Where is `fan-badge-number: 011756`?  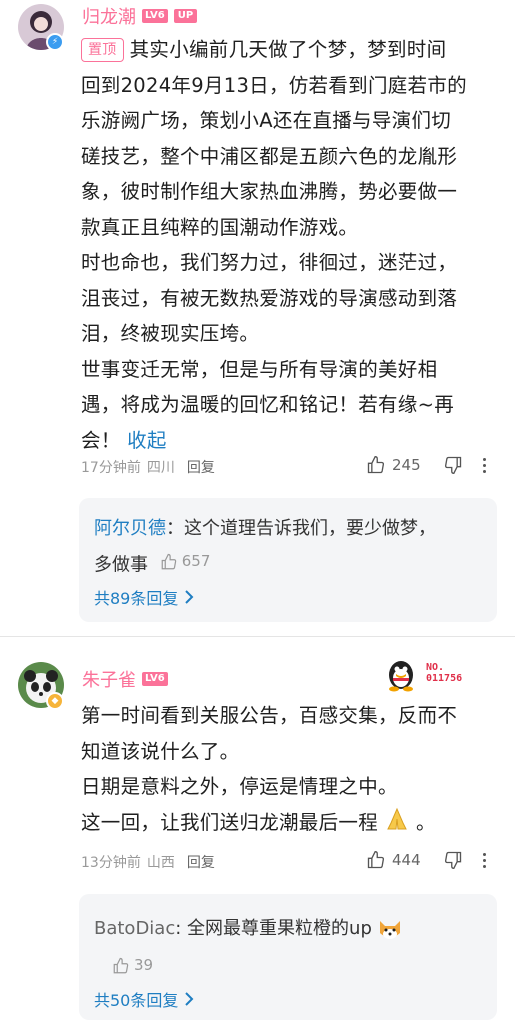
fan-badge-number: 011756 is located at coordinates (444, 678).